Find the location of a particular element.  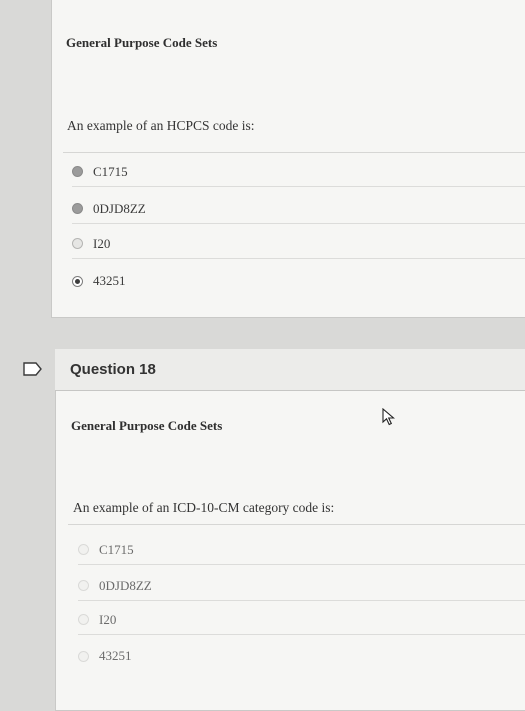

radio-button-selected is located at coordinates (77, 281).